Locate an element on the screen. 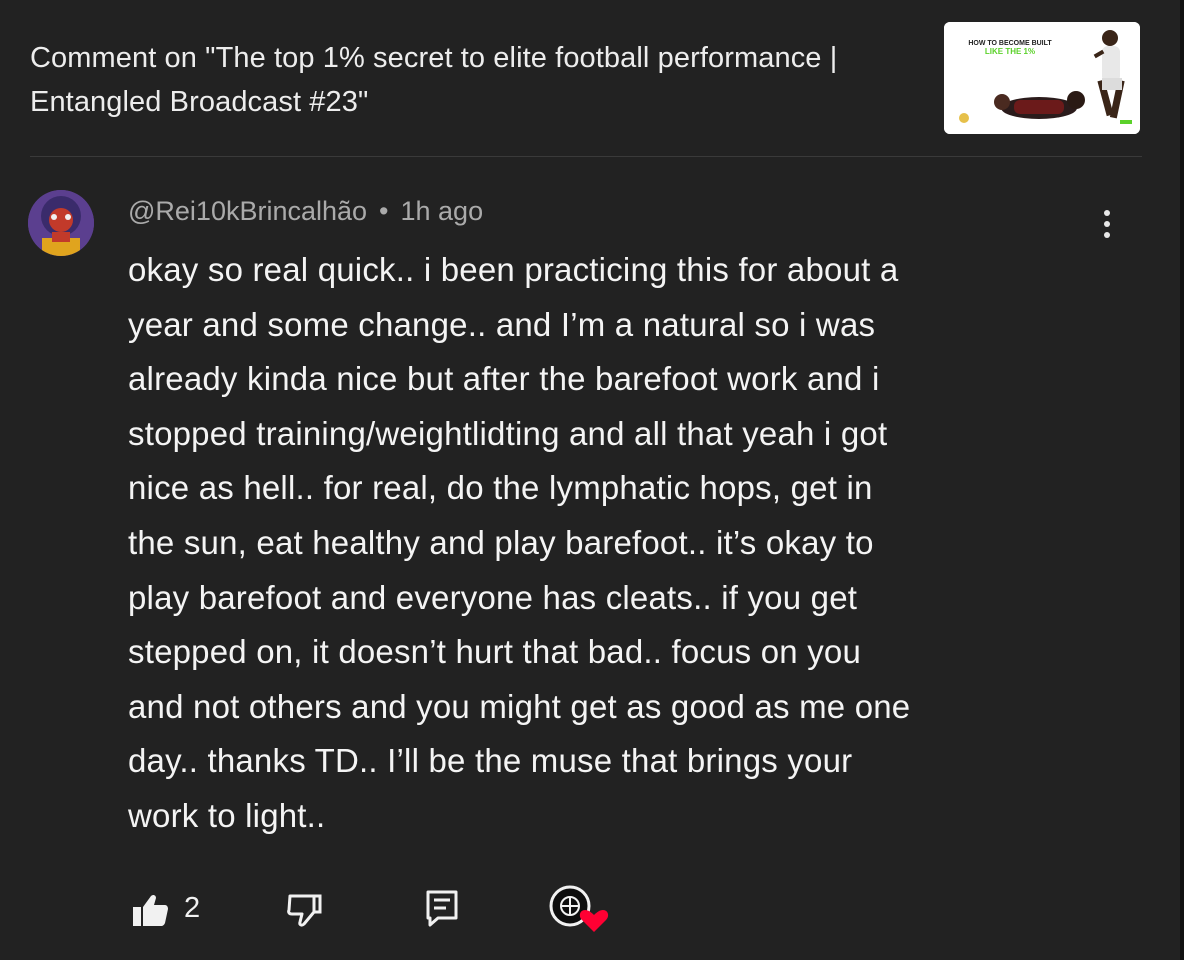 Image resolution: width=1184 pixels, height=960 pixels. video-thumbnail: HOW TO BECOME BUILT LIKE THE 1% is located at coordinates (1042, 78).